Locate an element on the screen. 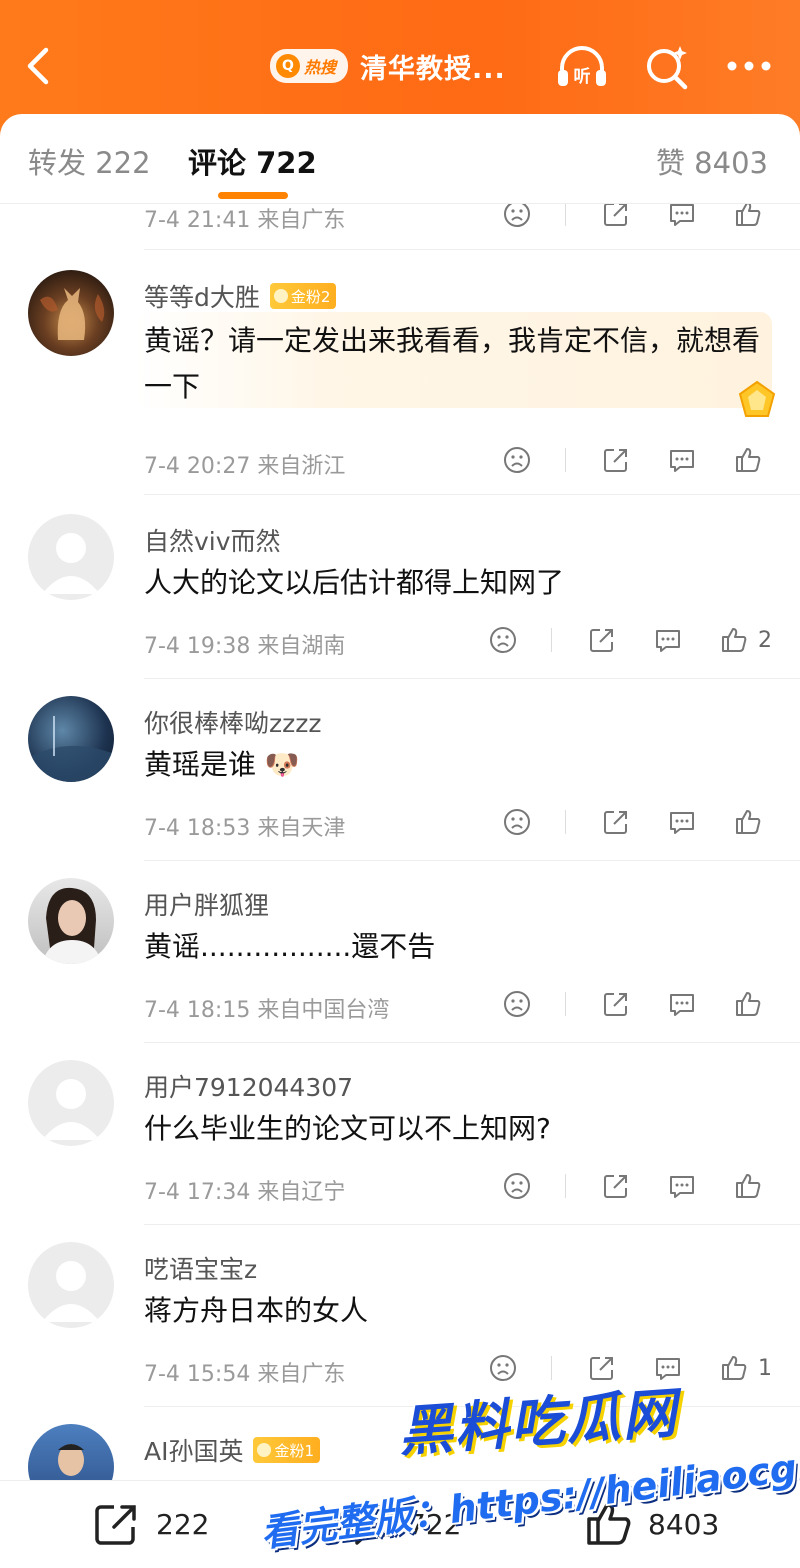 This screenshot has height=1568, width=800. back-button is located at coordinates (40, 66).